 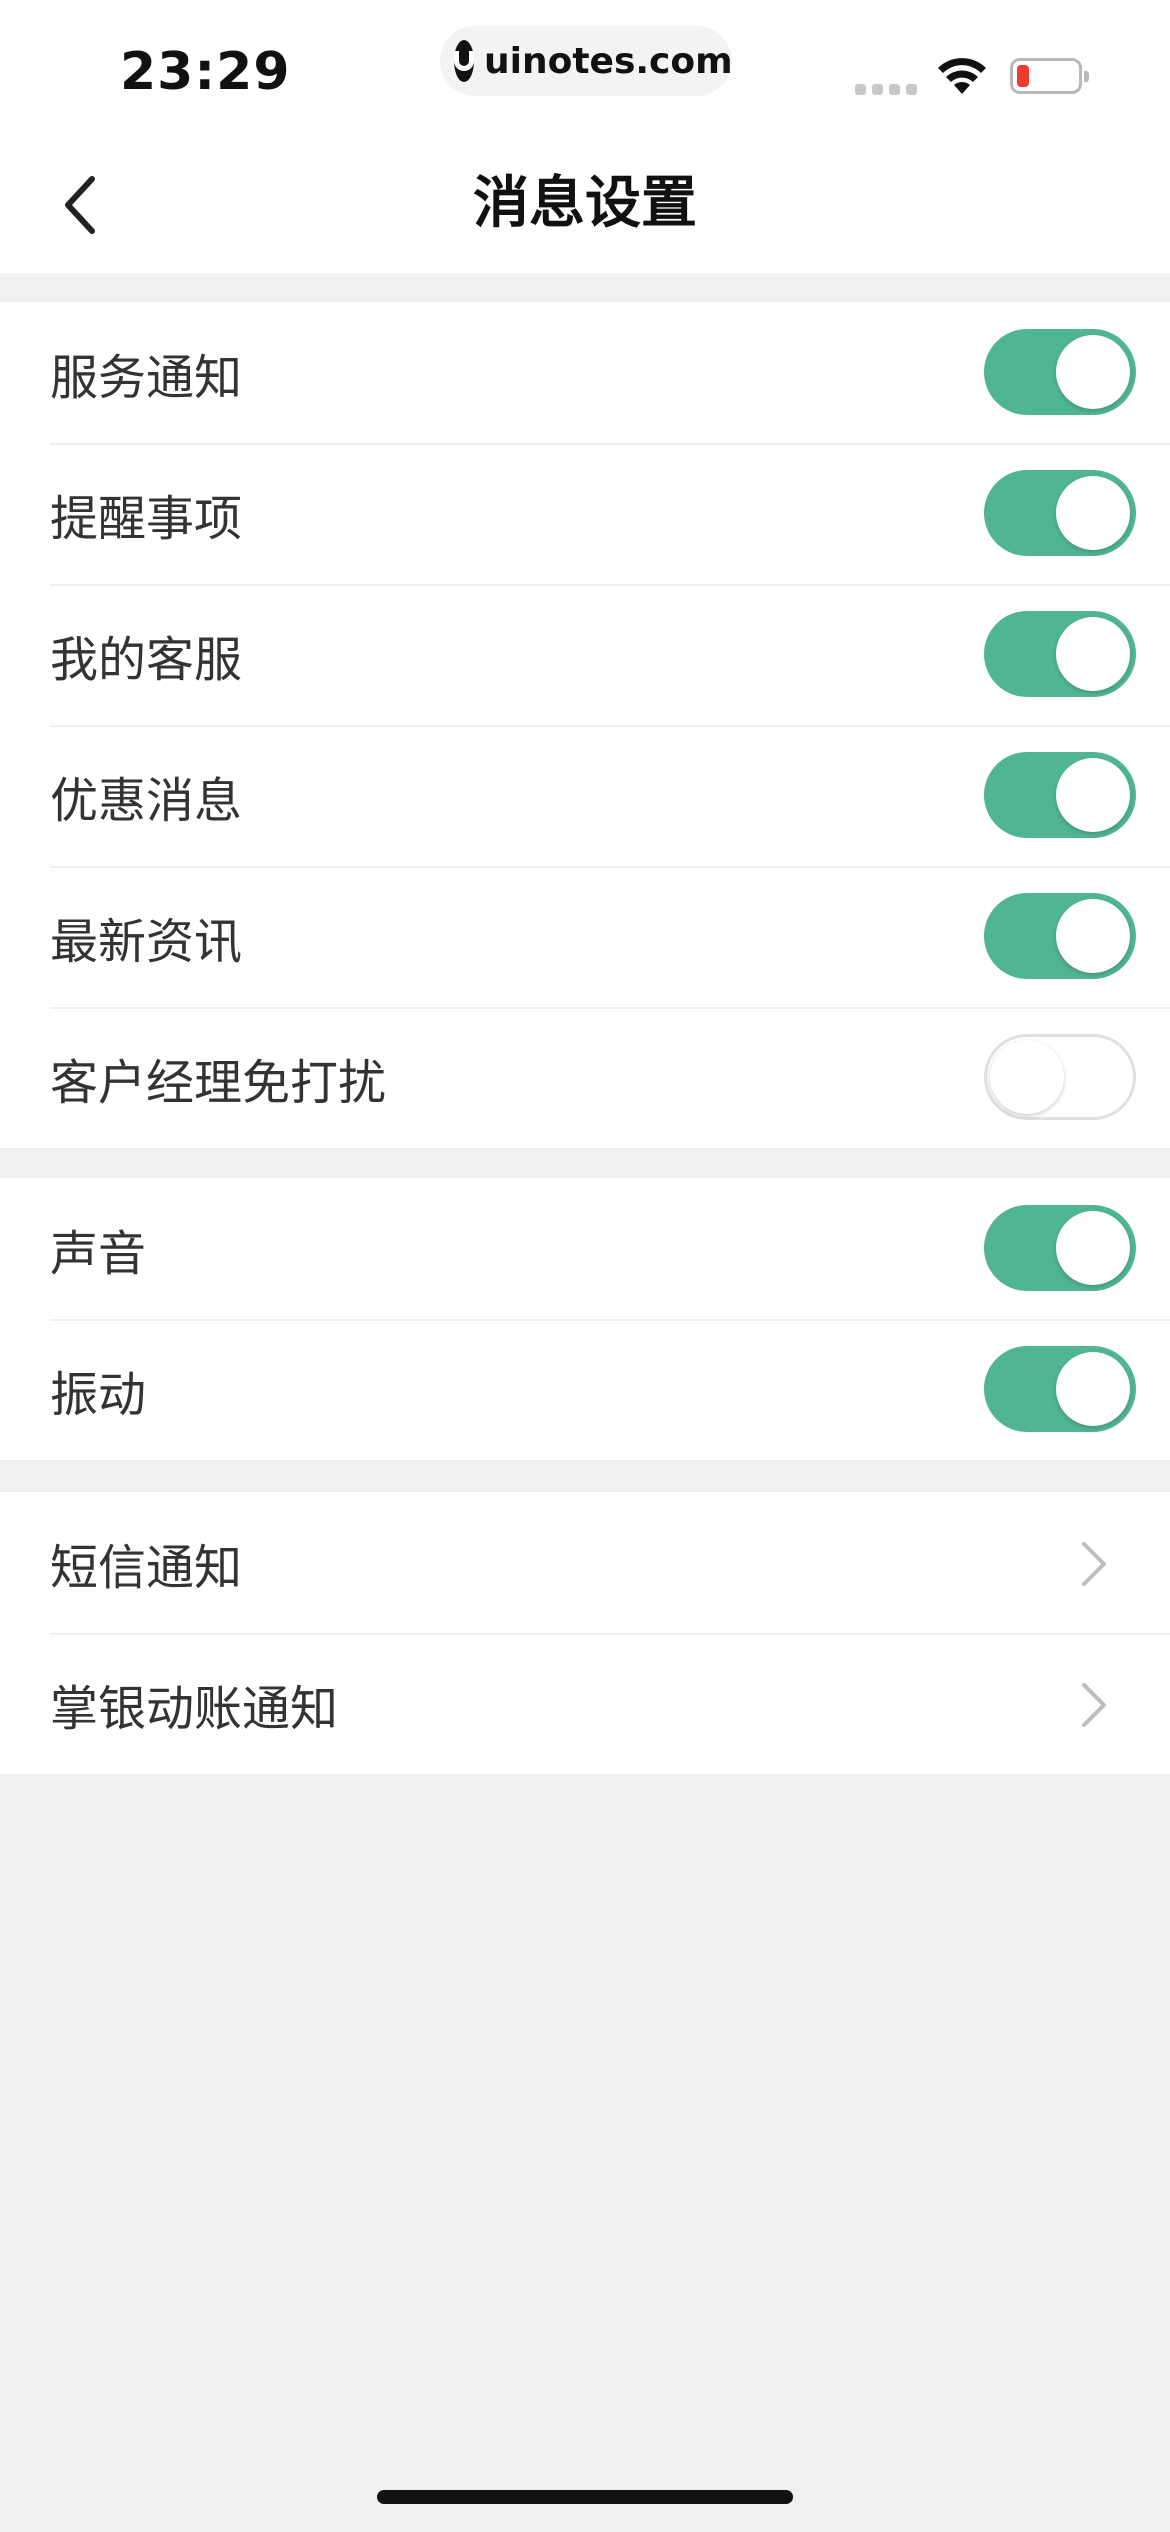 I want to click on setting-label: 我的客服, so click(x=146, y=659).